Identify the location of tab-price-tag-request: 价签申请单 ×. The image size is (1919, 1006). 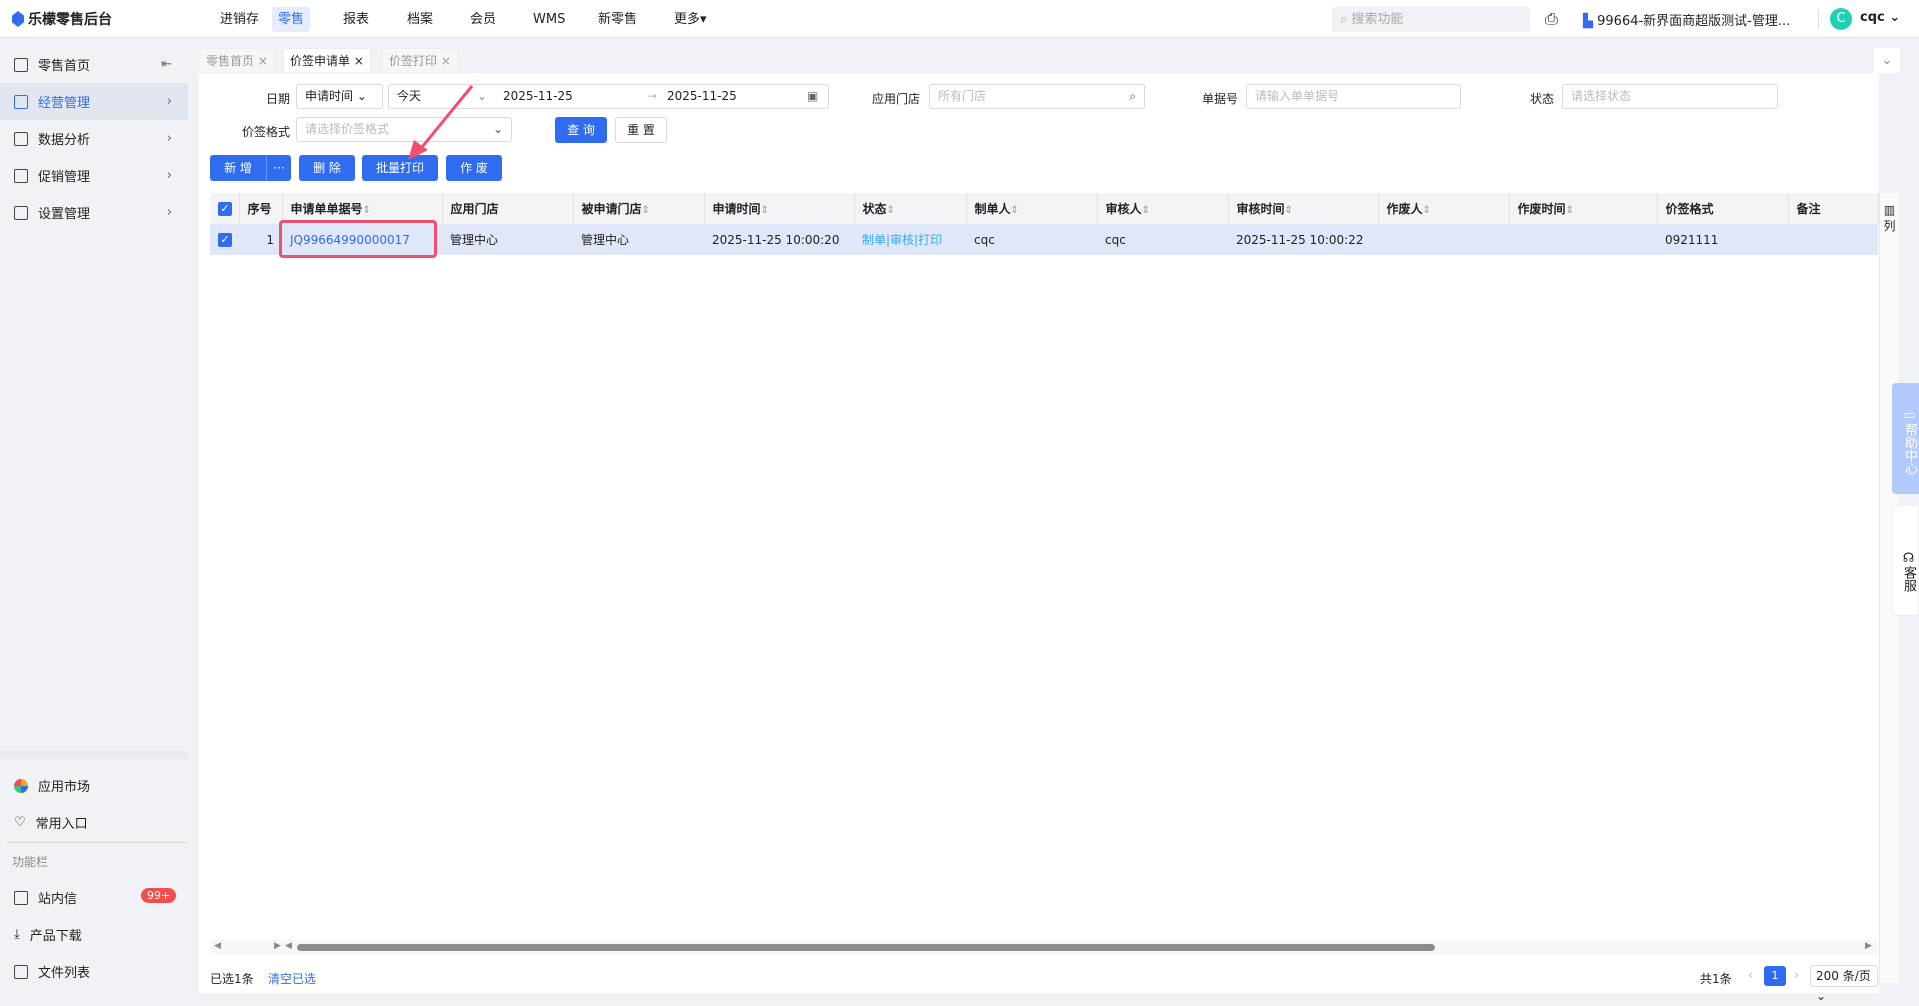
(327, 60).